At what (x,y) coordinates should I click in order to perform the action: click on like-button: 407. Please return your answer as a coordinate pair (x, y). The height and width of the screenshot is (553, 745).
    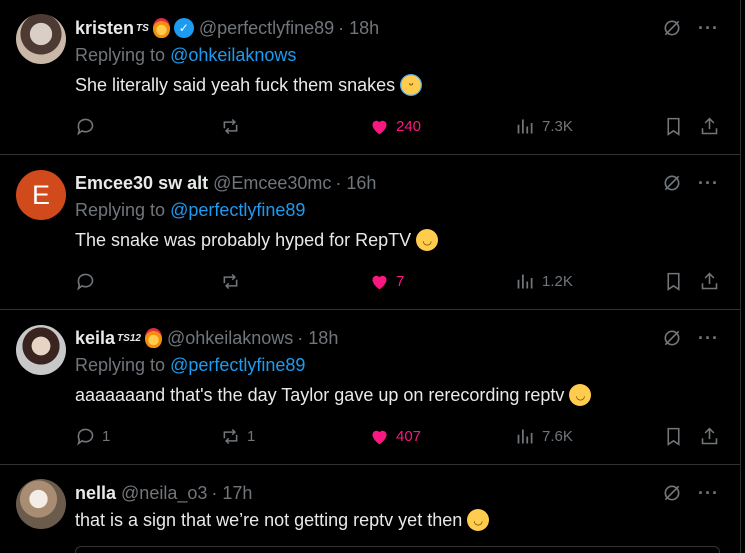
    Looking at the image, I should click on (395, 436).